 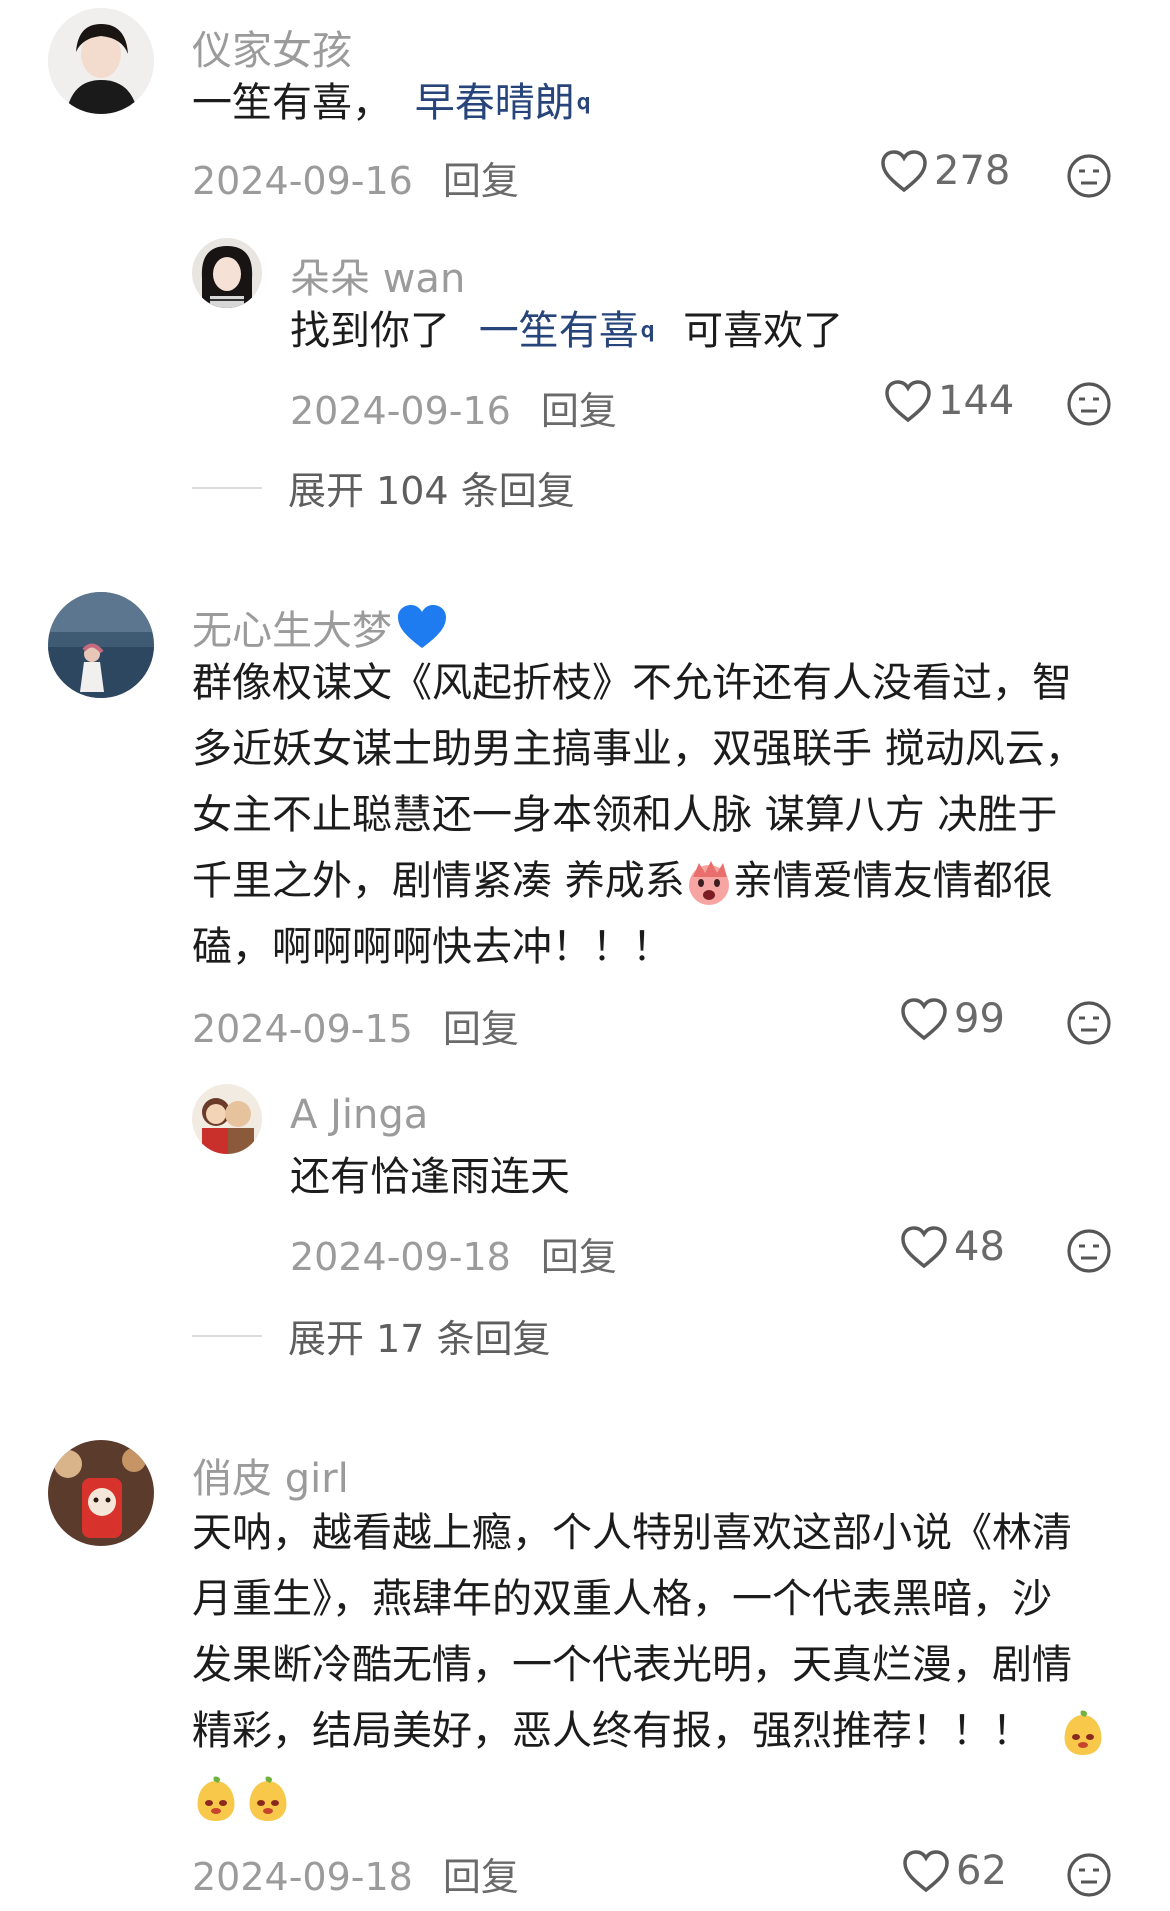 What do you see at coordinates (954, 1871) in the screenshot?
I see `like-button: 62` at bounding box center [954, 1871].